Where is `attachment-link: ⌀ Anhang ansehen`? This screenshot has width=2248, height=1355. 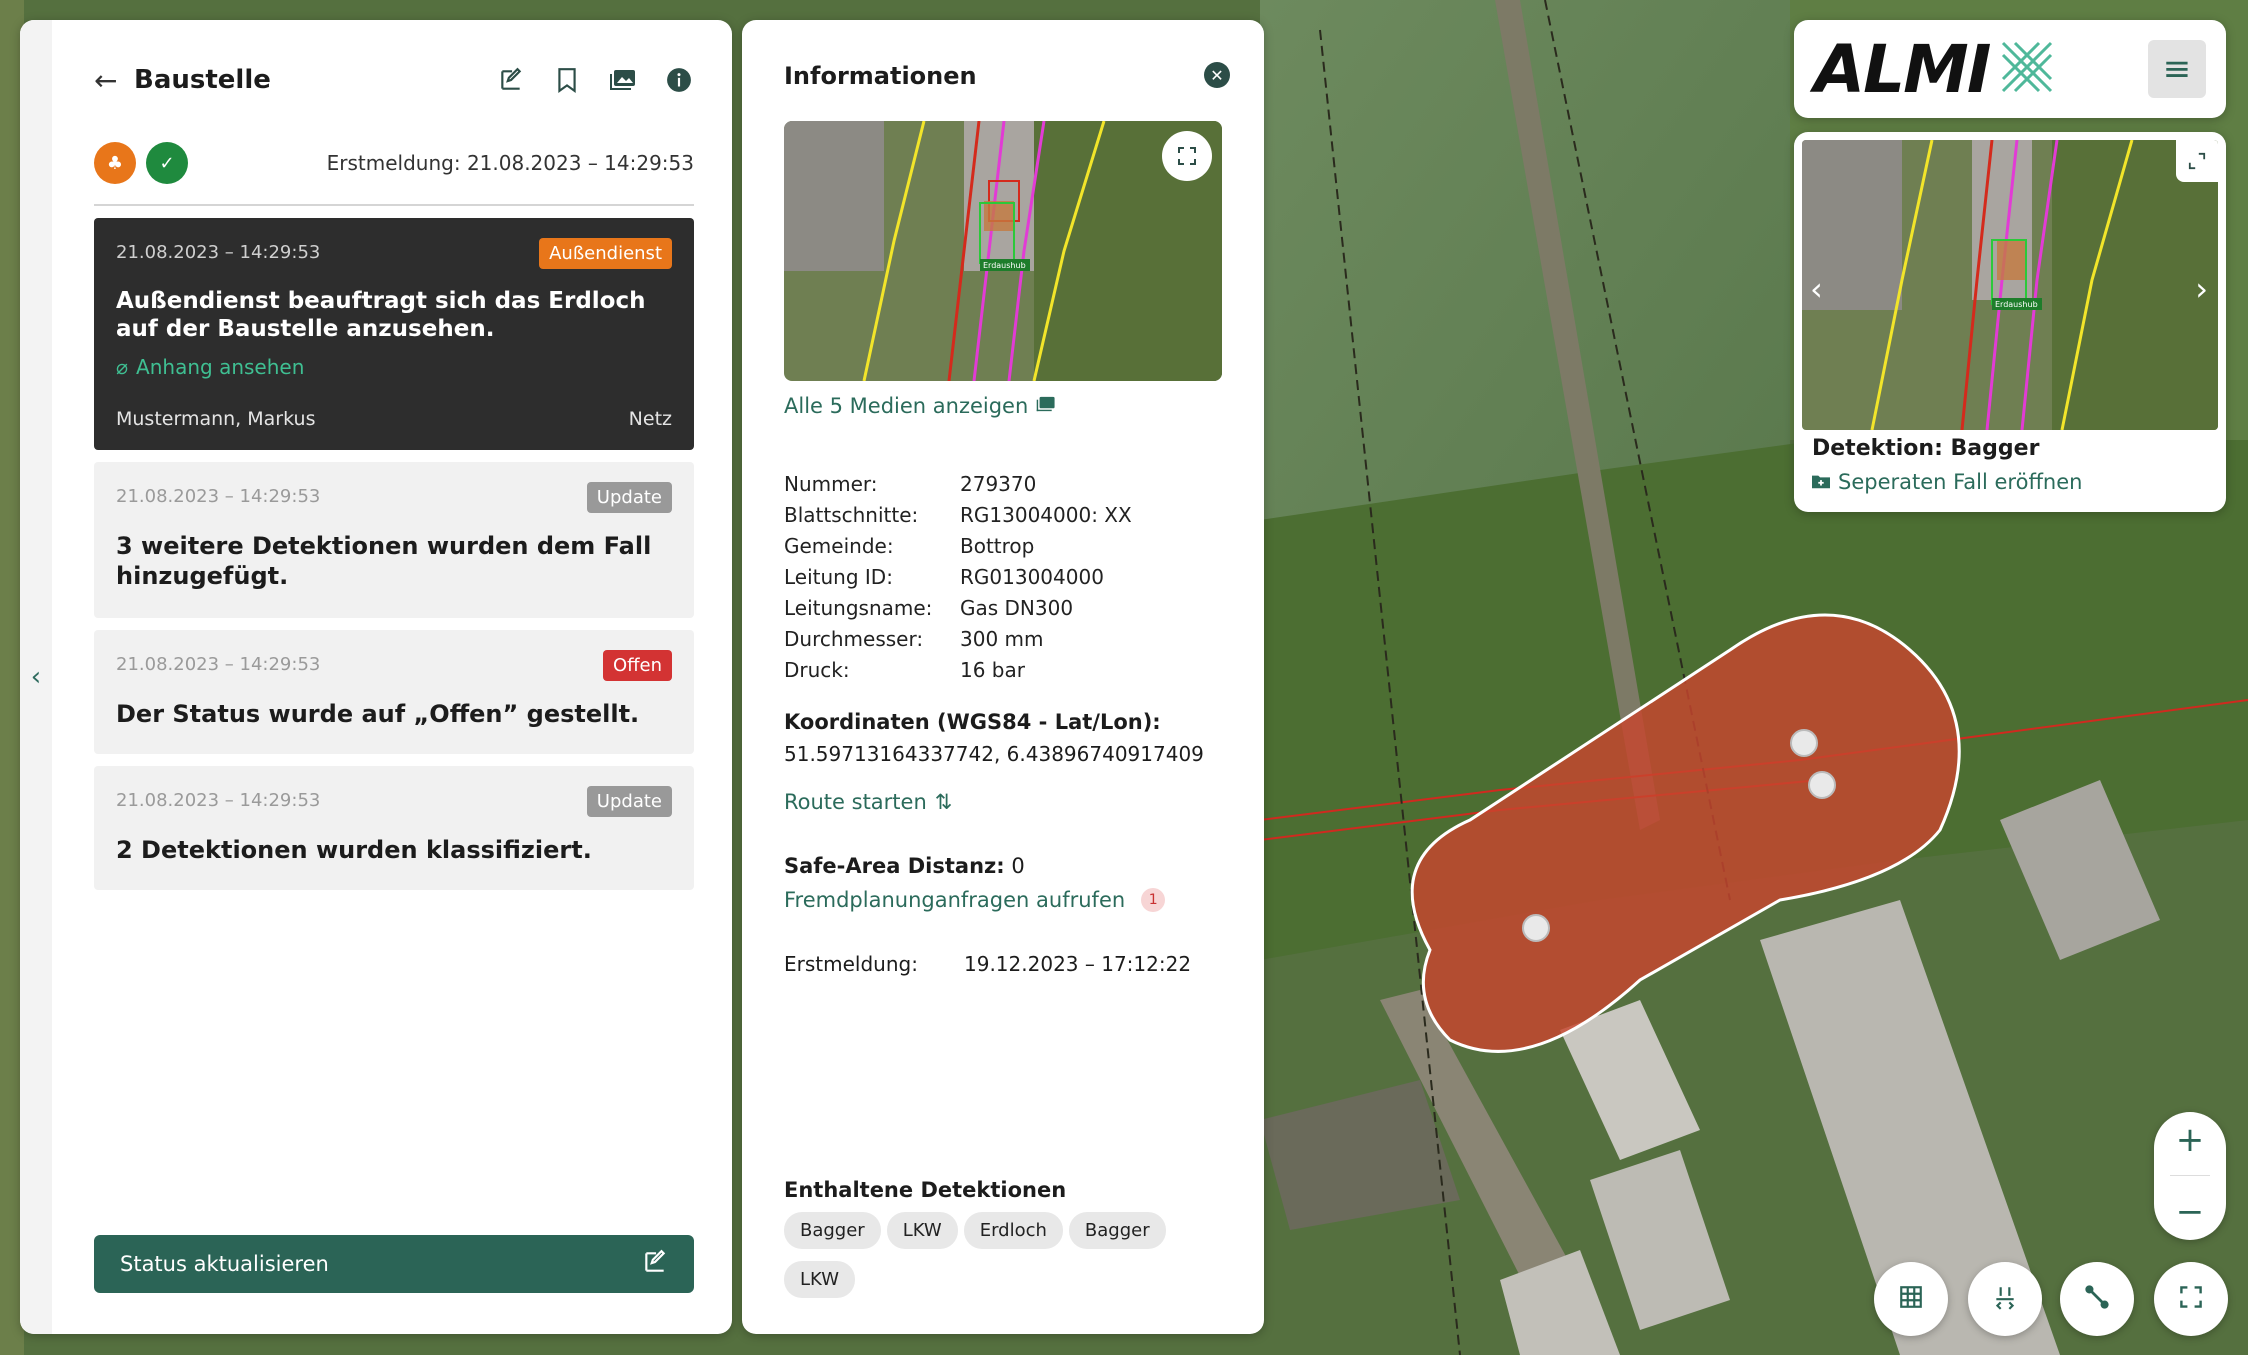
attachment-link: ⌀ Anhang ansehen is located at coordinates (394, 367).